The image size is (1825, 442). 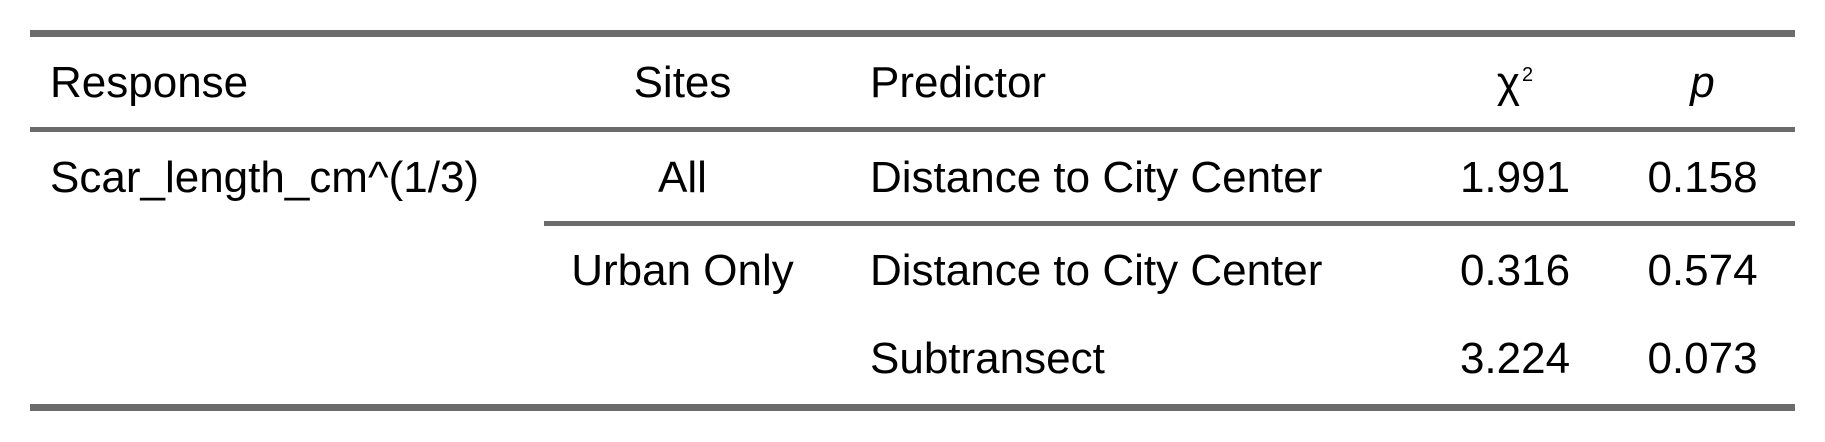 What do you see at coordinates (958, 82) in the screenshot?
I see `header-predictor: Predictor` at bounding box center [958, 82].